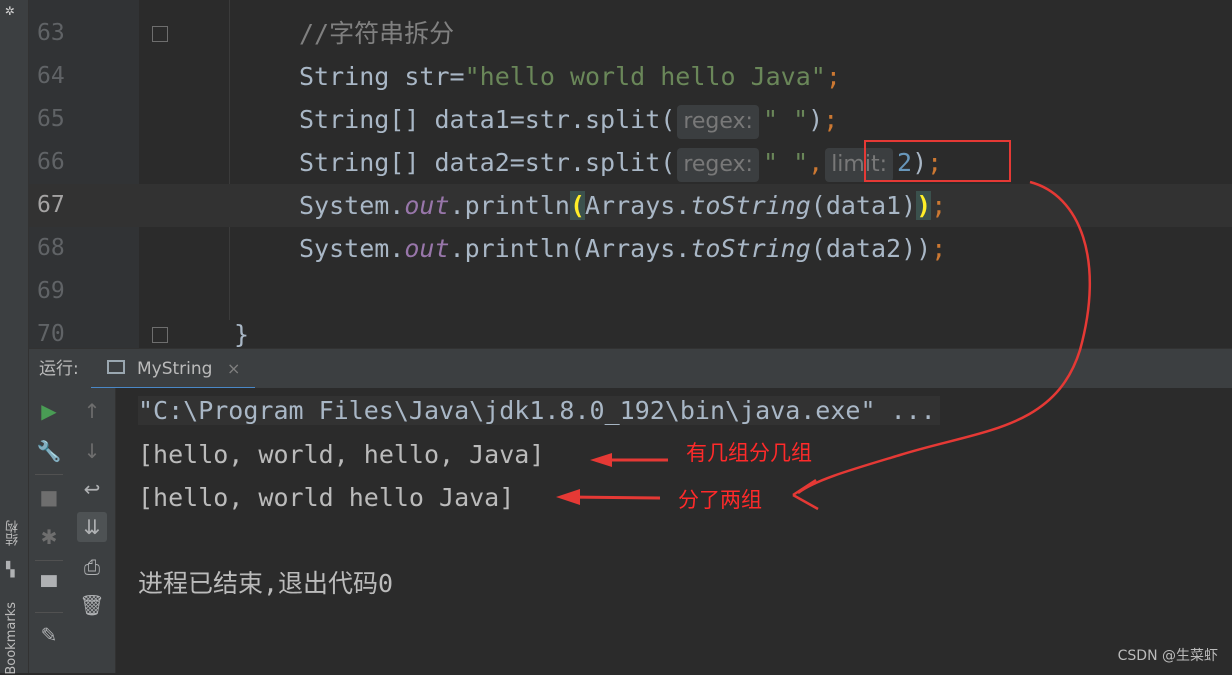 This screenshot has width=1232, height=675. Describe the element at coordinates (92, 567) in the screenshot. I see `print-icon: ⎙` at that location.